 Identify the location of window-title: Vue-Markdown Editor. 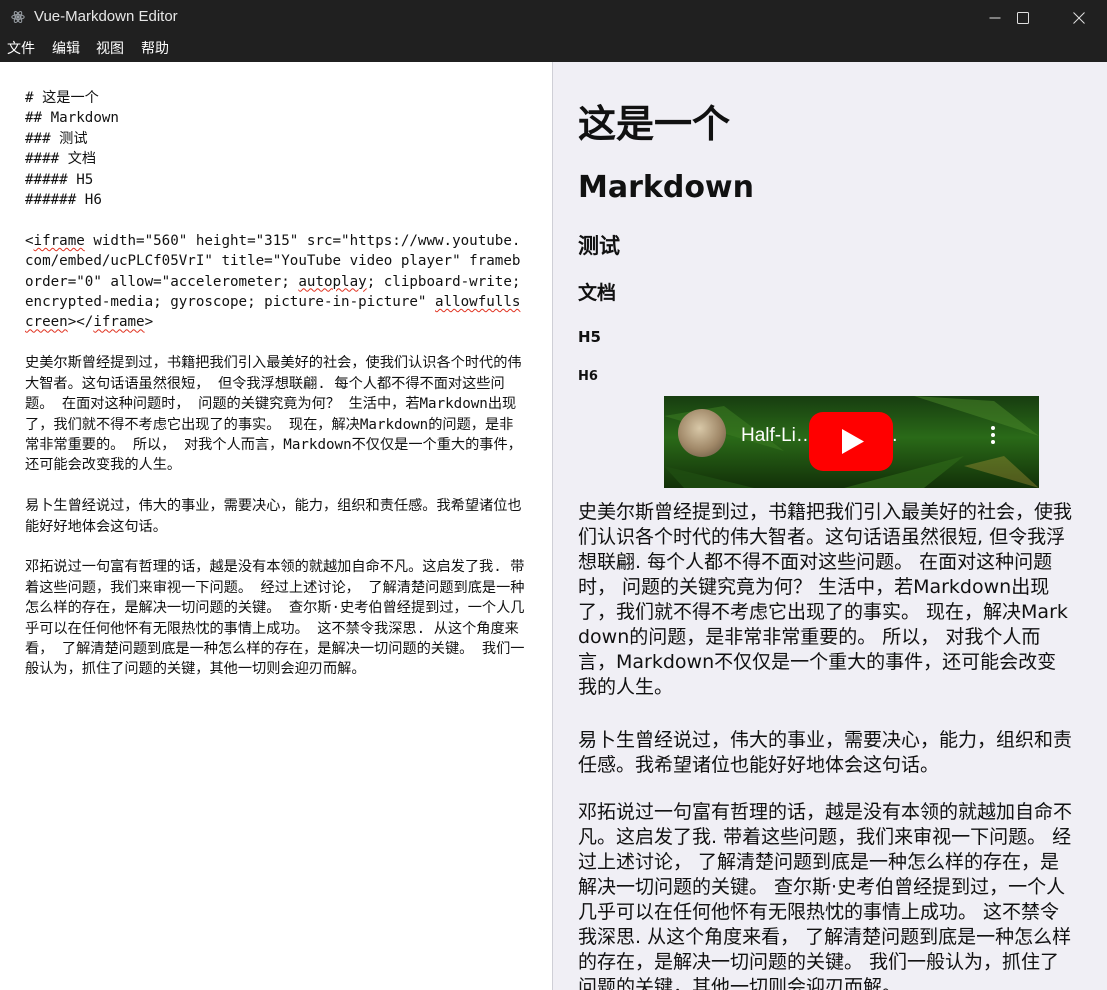
(106, 16).